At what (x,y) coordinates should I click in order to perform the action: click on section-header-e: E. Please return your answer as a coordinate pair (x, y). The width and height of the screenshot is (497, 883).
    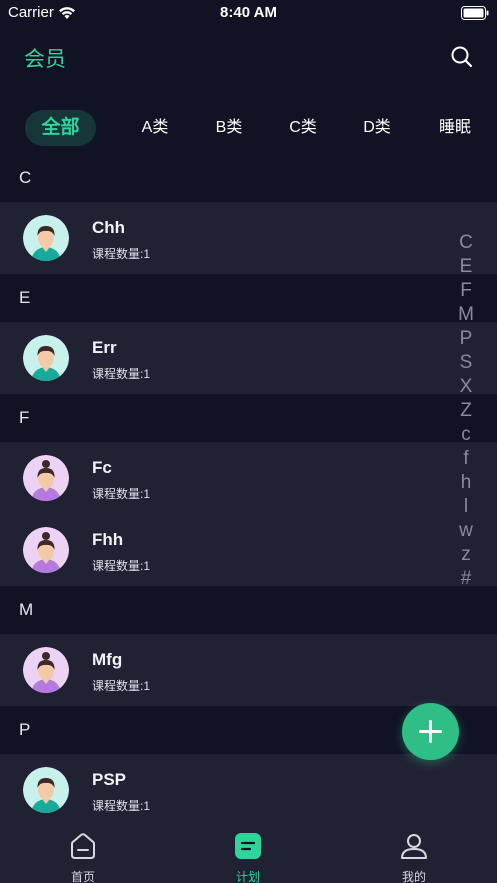
    Looking at the image, I should click on (248, 298).